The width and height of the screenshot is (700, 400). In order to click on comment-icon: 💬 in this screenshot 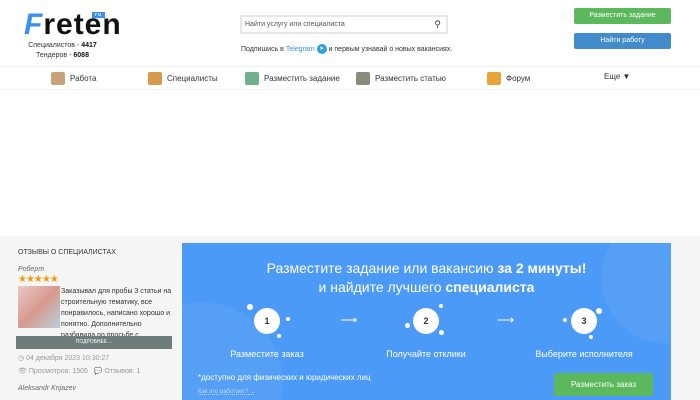, I will do `click(99, 371)`.